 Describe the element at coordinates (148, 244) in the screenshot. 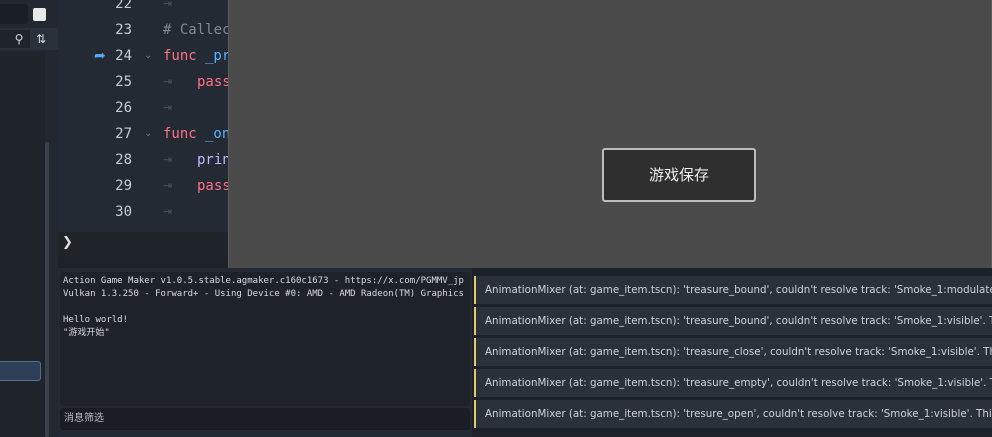

I see `editor-console-bar` at that location.